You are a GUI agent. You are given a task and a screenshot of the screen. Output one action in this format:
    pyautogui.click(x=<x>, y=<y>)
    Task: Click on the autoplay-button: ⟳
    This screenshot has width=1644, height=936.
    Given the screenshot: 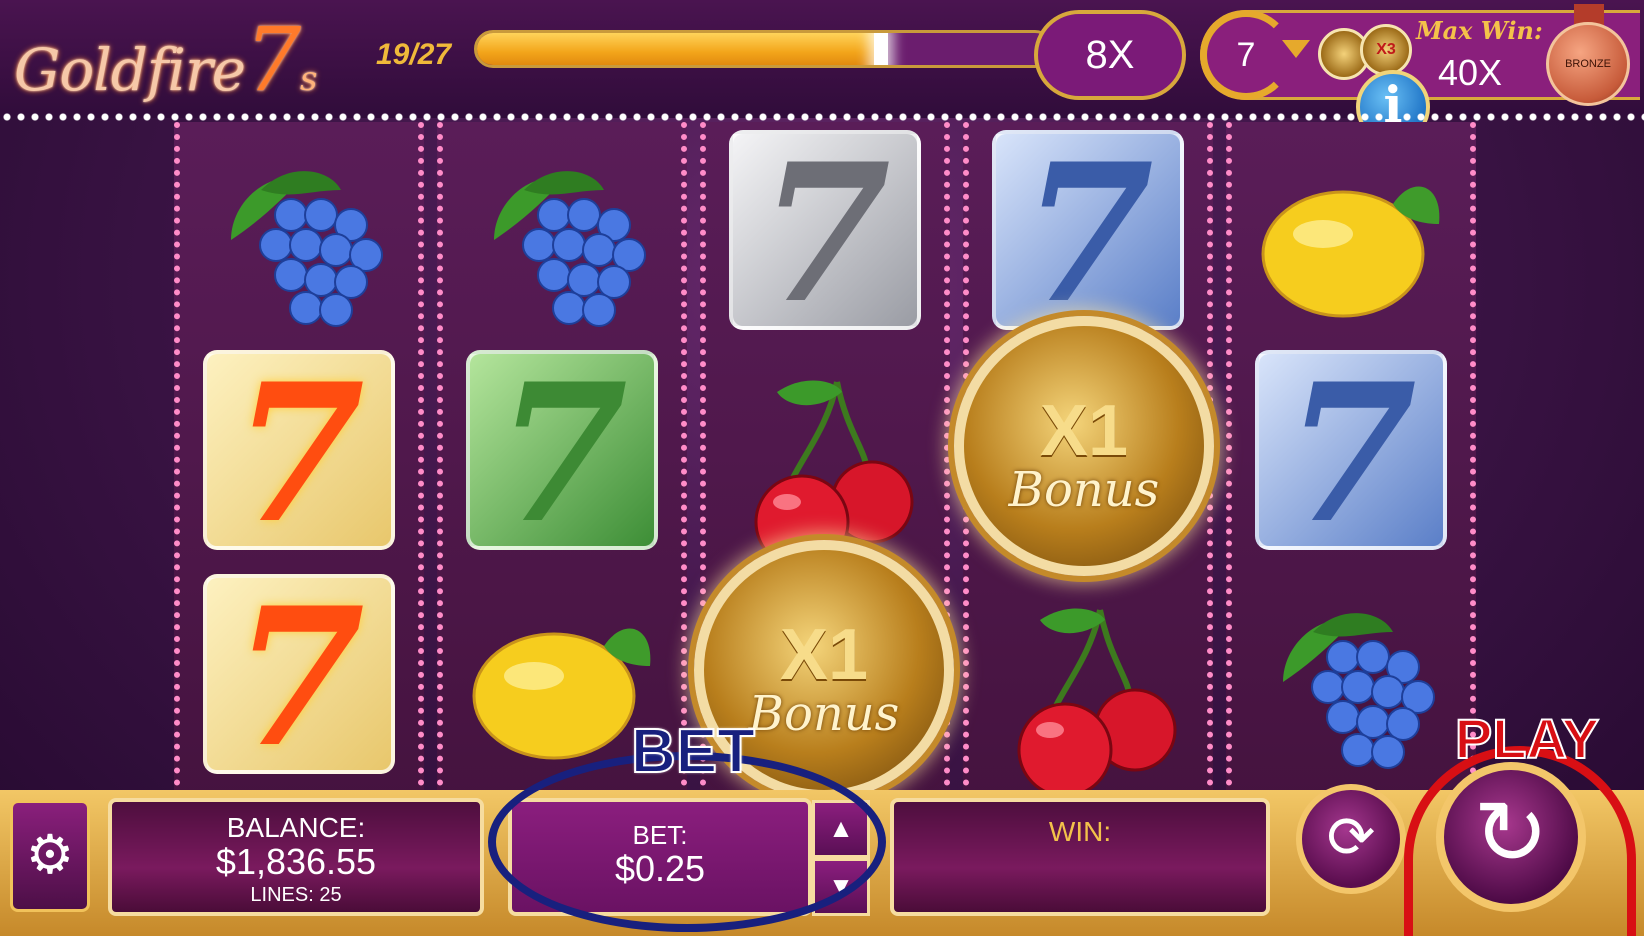 What is the action you would take?
    pyautogui.click(x=1351, y=839)
    